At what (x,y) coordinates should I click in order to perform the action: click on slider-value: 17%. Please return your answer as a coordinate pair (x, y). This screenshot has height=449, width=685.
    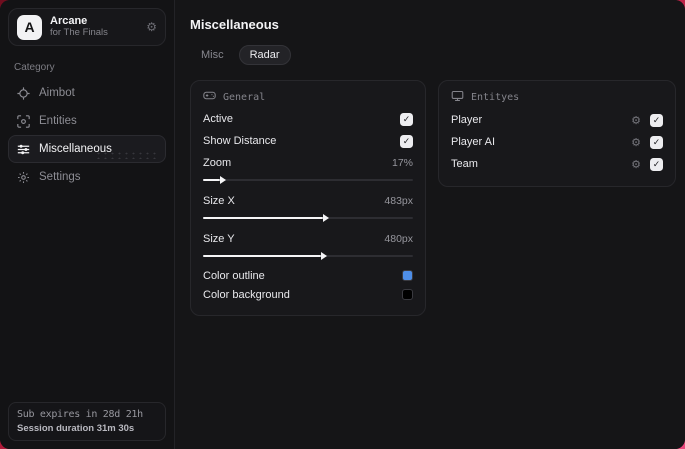
    Looking at the image, I should click on (402, 163).